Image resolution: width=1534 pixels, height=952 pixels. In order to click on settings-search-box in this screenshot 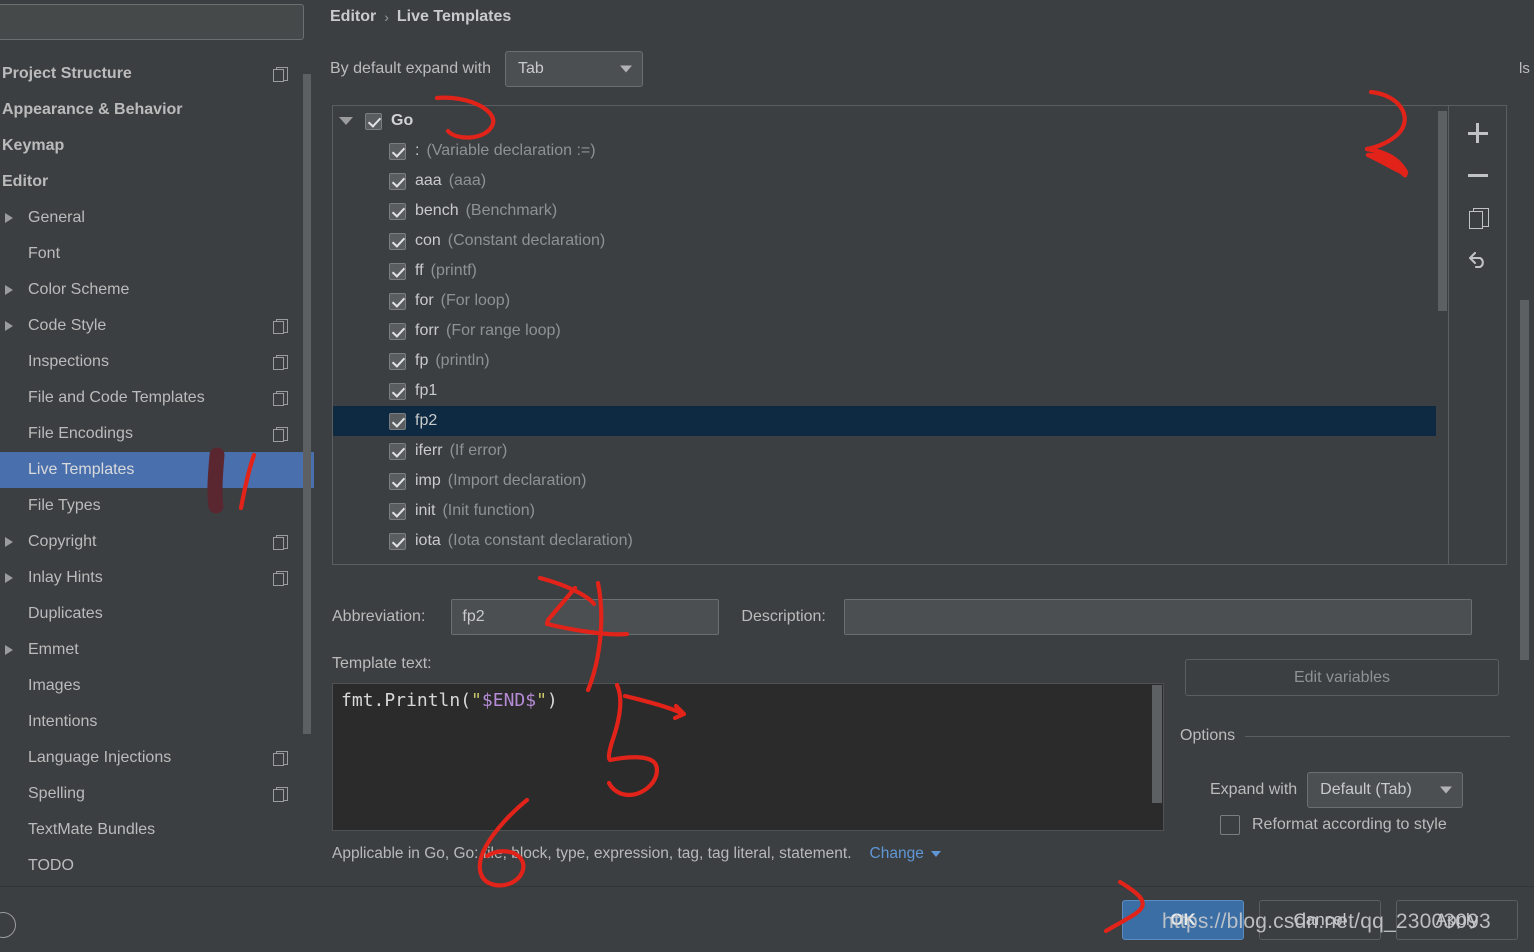, I will do `click(152, 22)`.